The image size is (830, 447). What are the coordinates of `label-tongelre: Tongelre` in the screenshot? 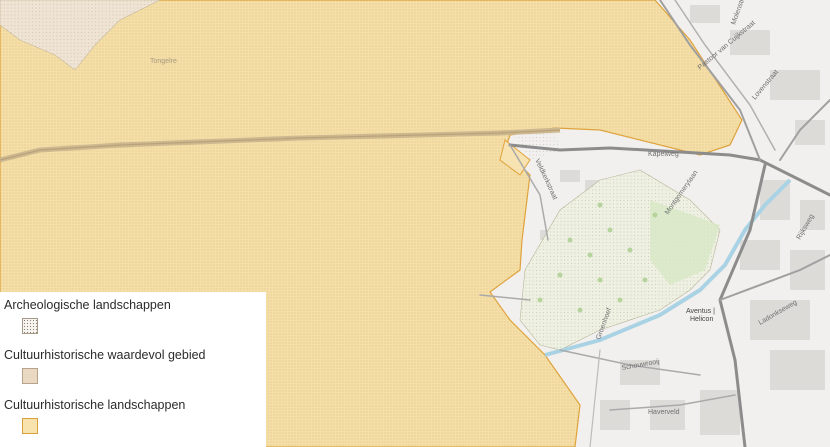 It's located at (163, 61).